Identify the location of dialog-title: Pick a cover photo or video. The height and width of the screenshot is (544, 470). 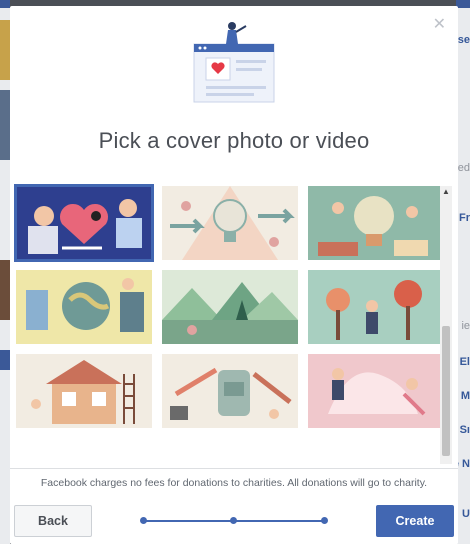
(234, 140).